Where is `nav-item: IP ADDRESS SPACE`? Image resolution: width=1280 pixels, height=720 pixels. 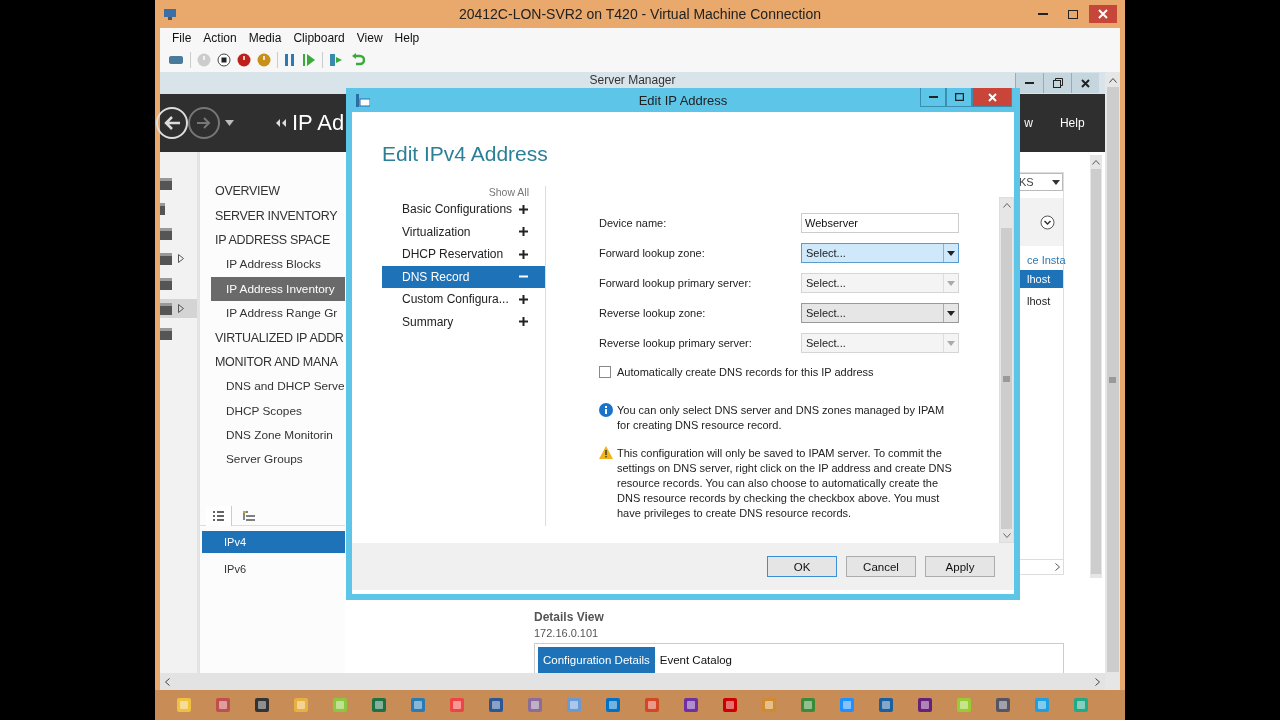
nav-item: IP ADDRESS SPACE is located at coordinates (278, 240).